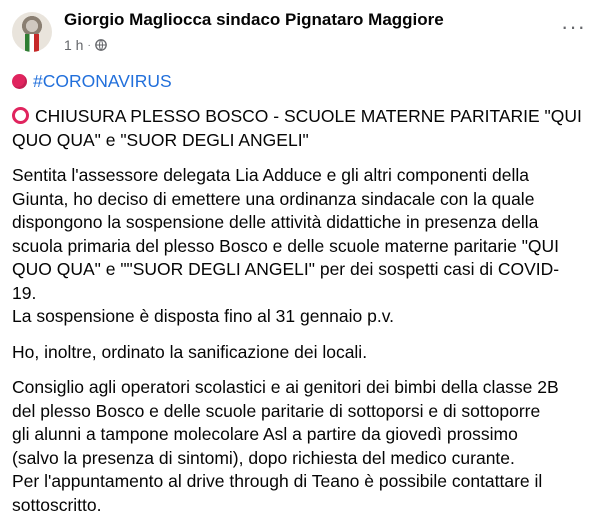 This screenshot has width=606, height=524. Describe the element at coordinates (160, 139) in the screenshot. I see `title-line-2: QUO QUA" e "SUOR DEGLI ANGELI"` at that location.